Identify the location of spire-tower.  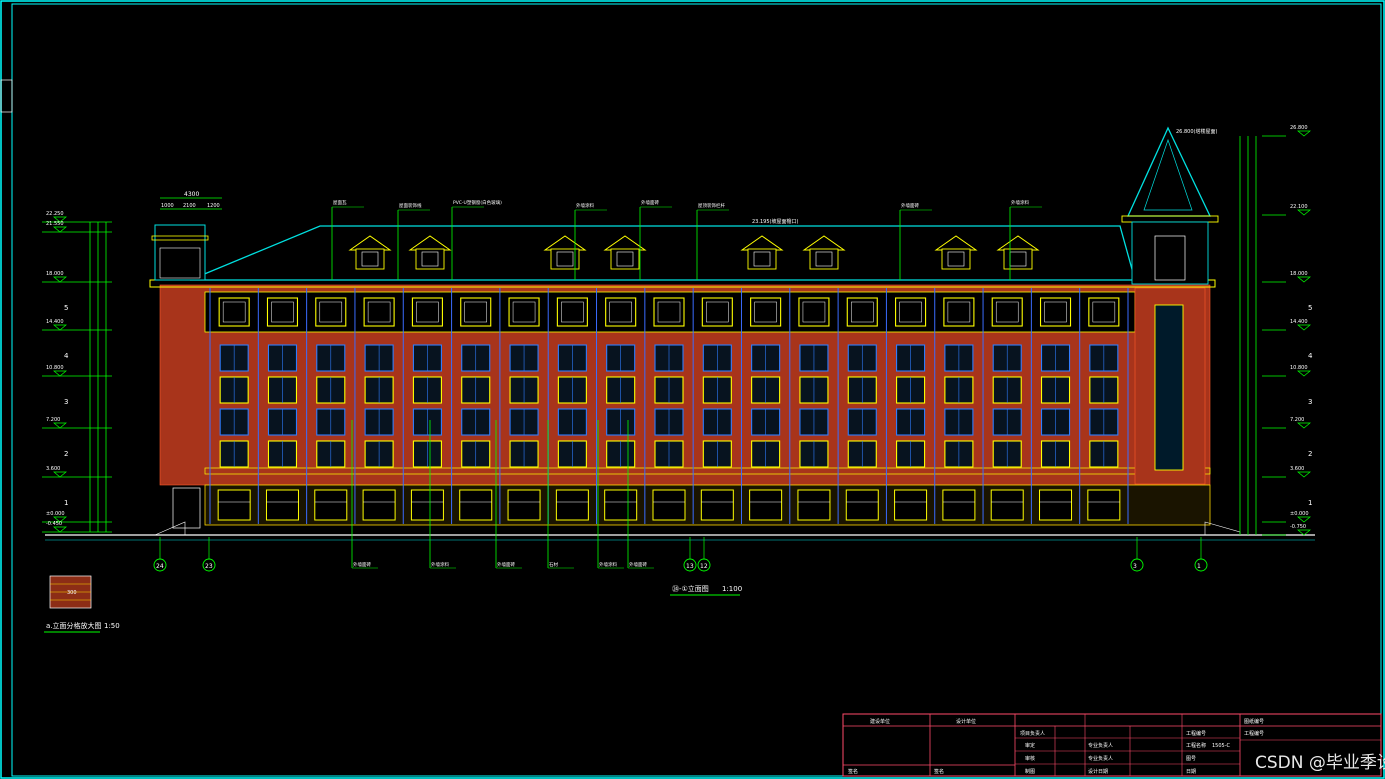
(1169, 171).